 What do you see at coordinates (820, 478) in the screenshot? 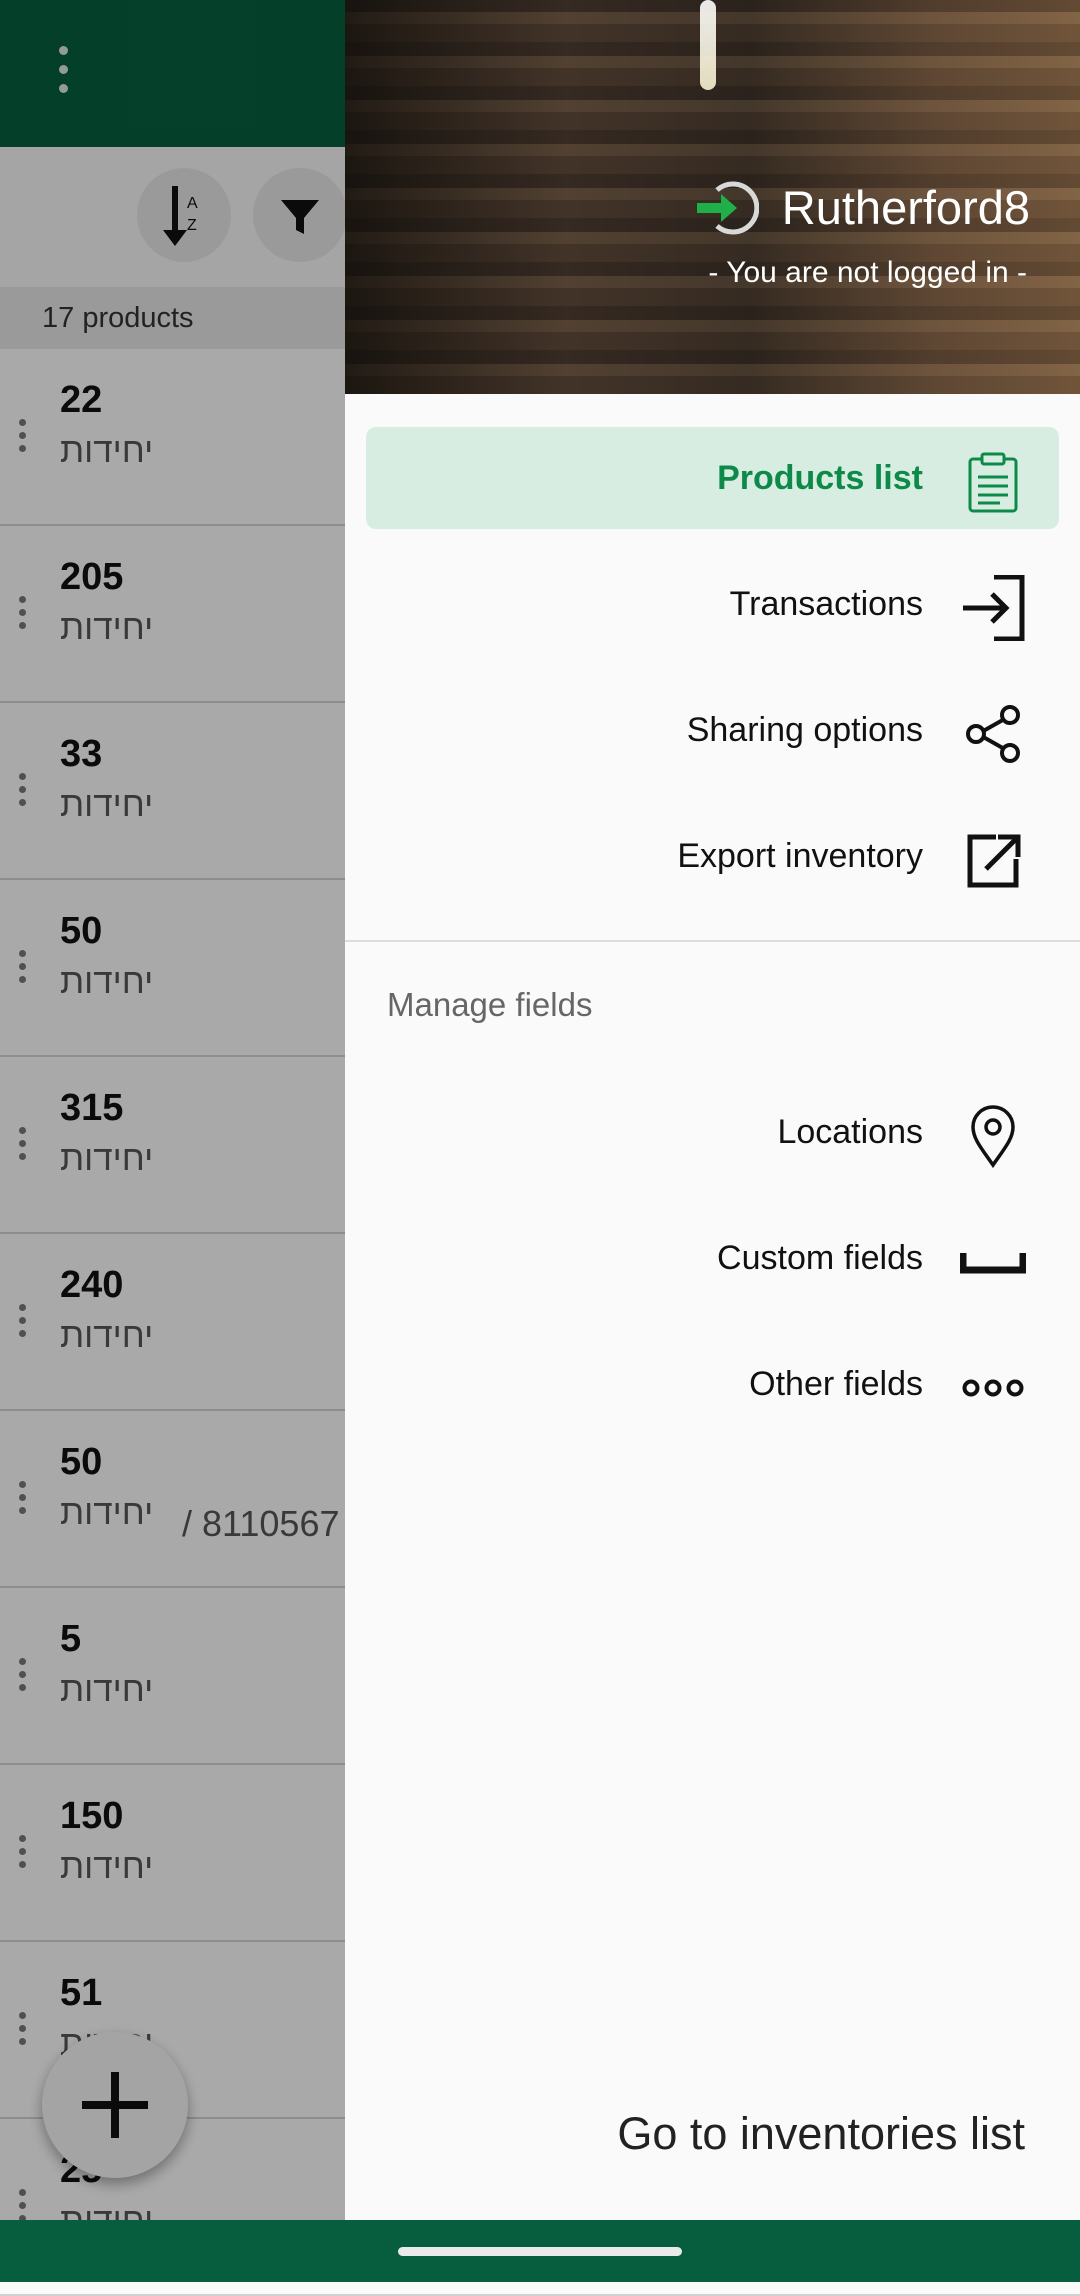
I see `menu-item-label: Products list` at bounding box center [820, 478].